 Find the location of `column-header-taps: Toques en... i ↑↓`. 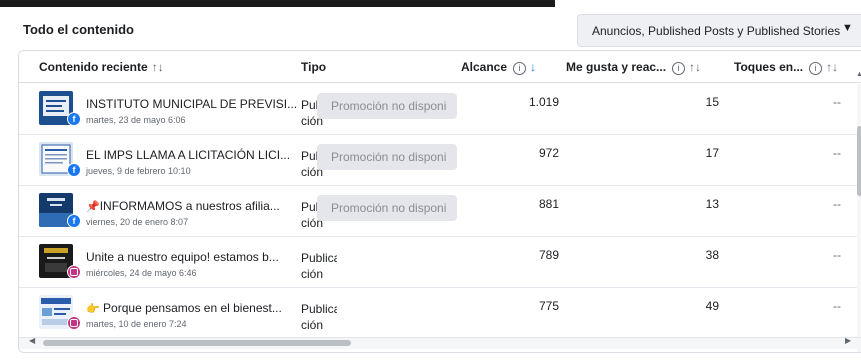

column-header-taps: Toques en... i ↑↓ is located at coordinates (786, 67).